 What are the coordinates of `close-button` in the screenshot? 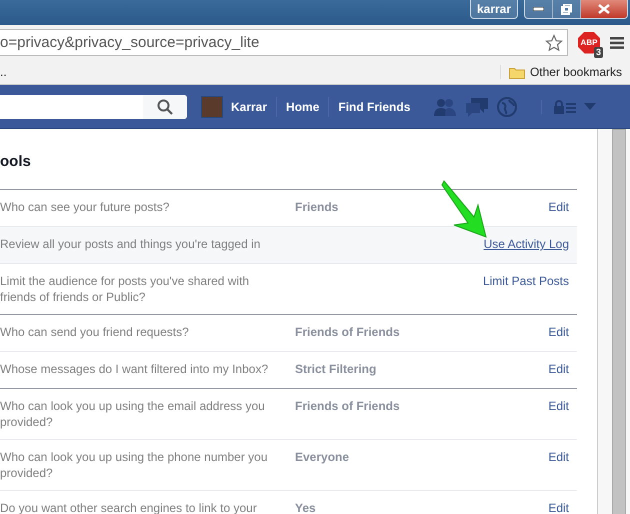 It's located at (604, 9).